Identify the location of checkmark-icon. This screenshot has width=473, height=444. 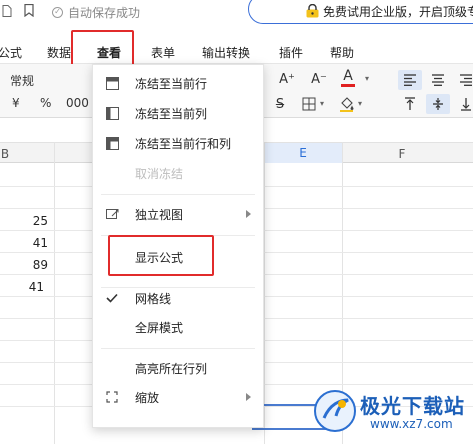
(112, 298).